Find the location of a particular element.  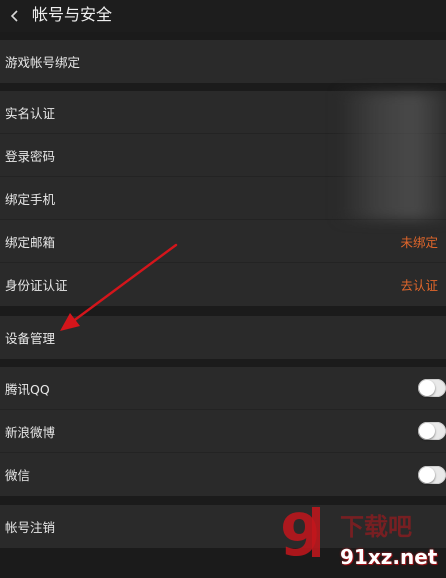

row-qq: 腾讯QQ is located at coordinates (223, 388).